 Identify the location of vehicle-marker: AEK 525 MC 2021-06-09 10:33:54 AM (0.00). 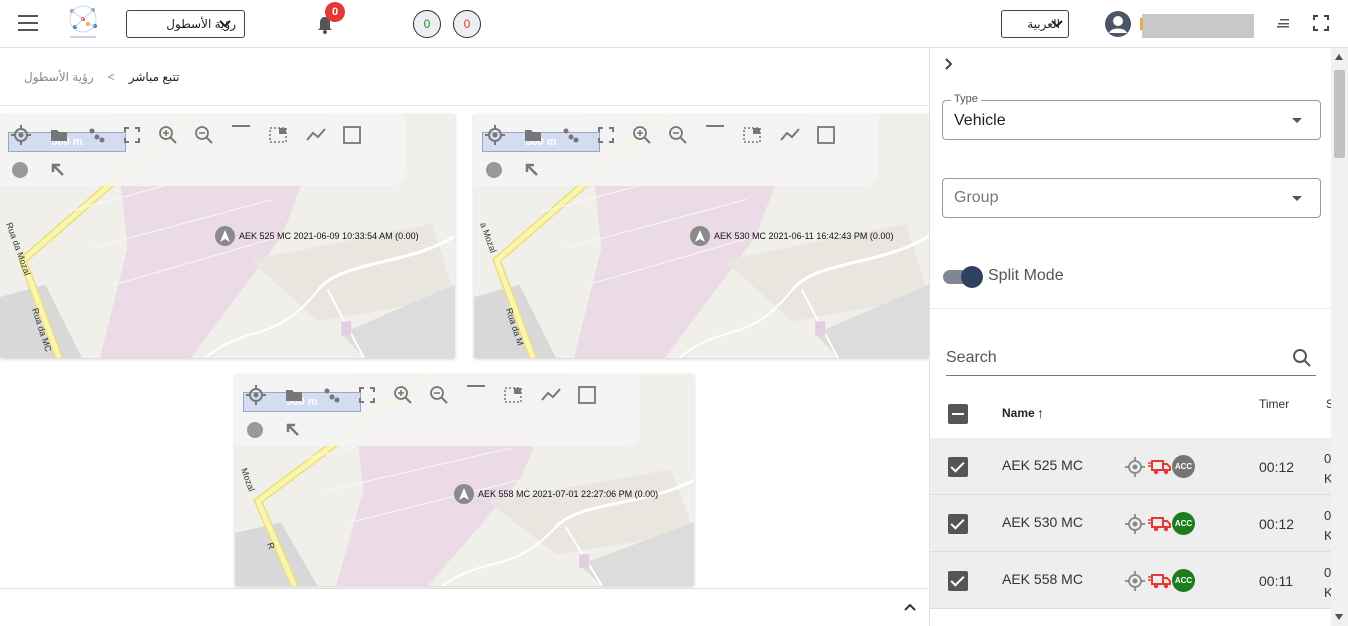
(317, 236).